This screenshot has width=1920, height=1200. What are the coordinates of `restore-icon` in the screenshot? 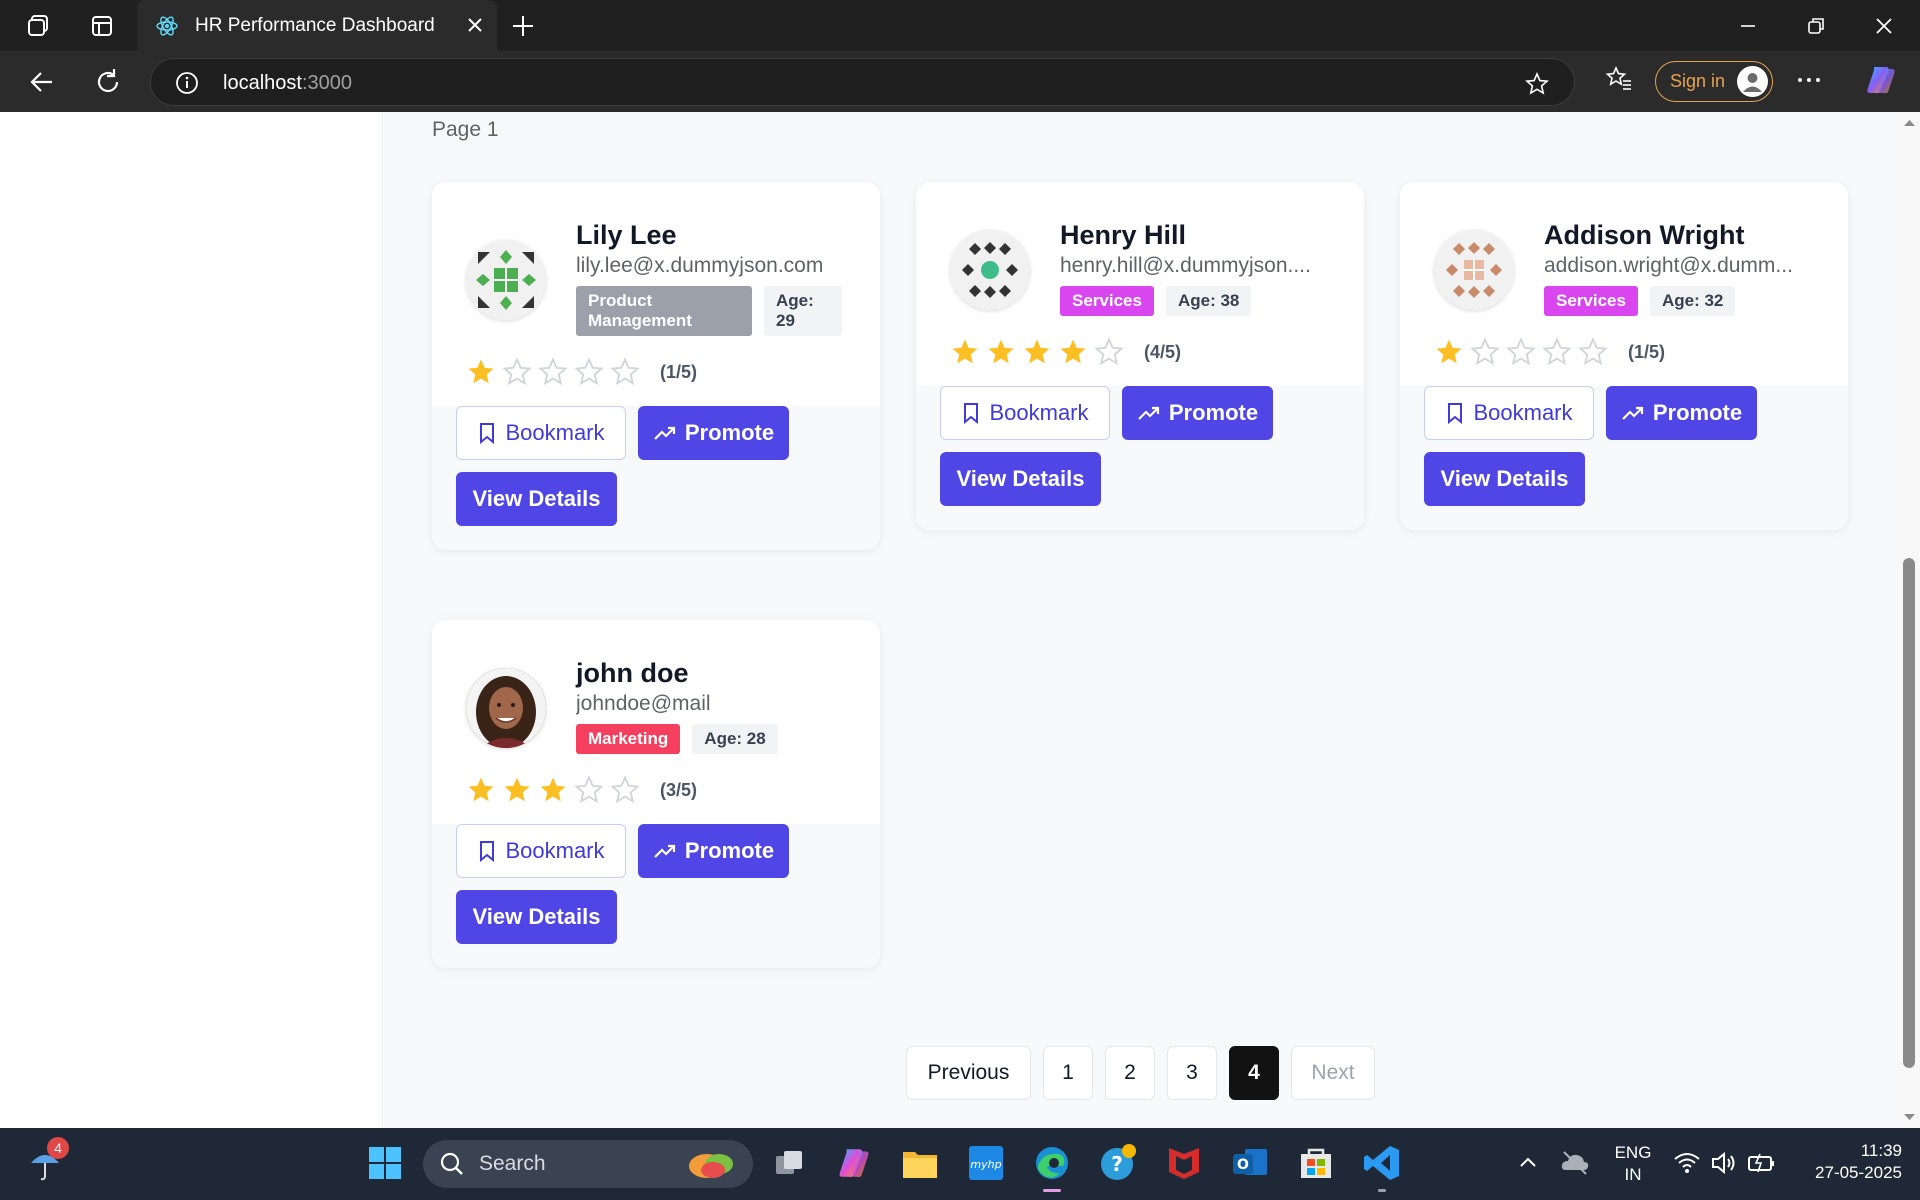 It's located at (1816, 26).